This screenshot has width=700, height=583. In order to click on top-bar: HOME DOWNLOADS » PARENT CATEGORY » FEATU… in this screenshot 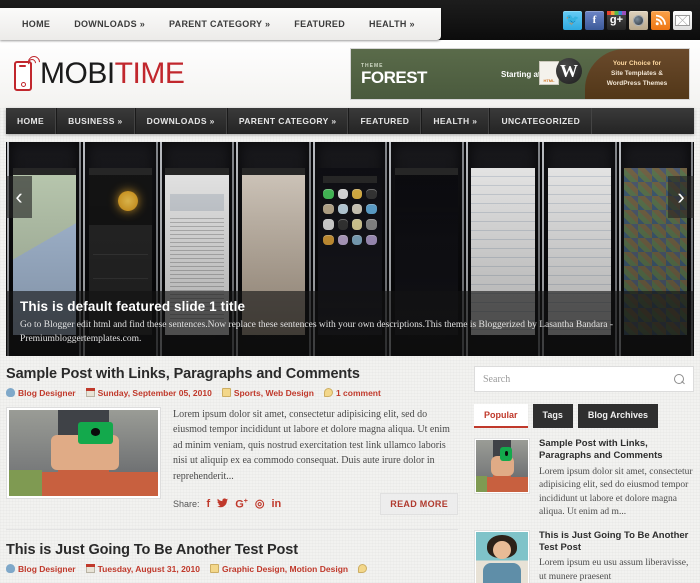, I will do `click(350, 20)`.